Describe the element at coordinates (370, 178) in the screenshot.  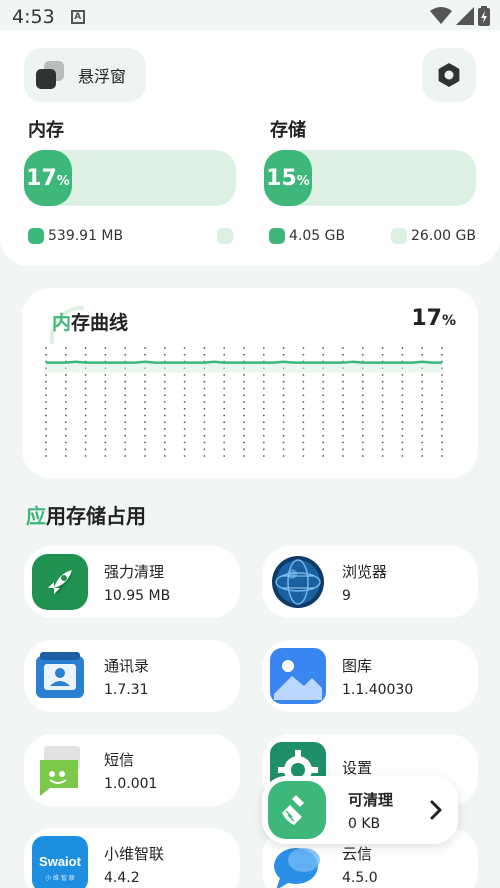
I see `storage-bar: 15%` at that location.